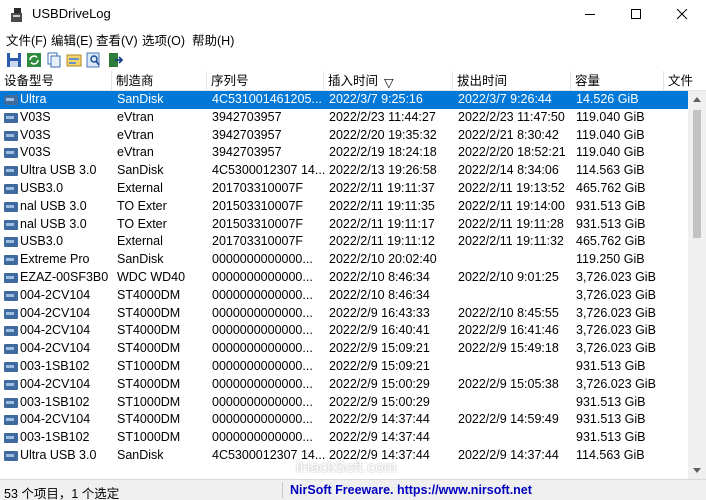 This screenshot has height=500, width=706. Describe the element at coordinates (117, 39) in the screenshot. I see `menu-view: 查看(V)` at that location.